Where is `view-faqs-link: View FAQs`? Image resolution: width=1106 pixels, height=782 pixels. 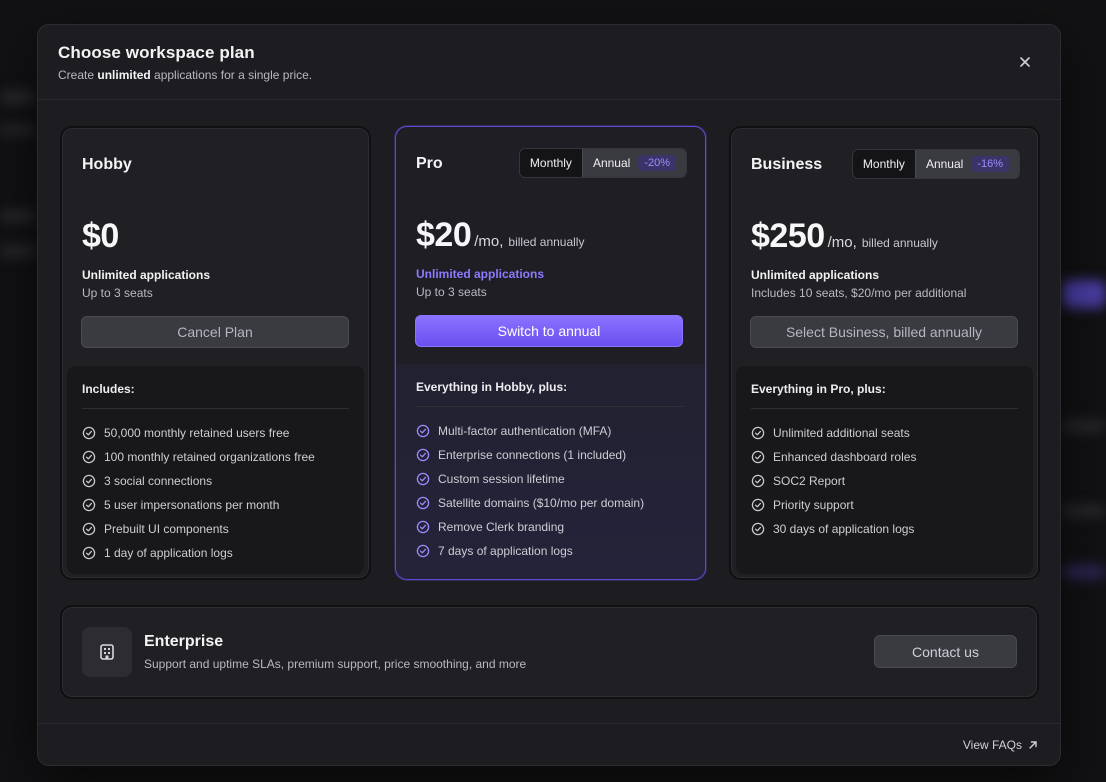
view-faqs-link: View FAQs is located at coordinates (1000, 745).